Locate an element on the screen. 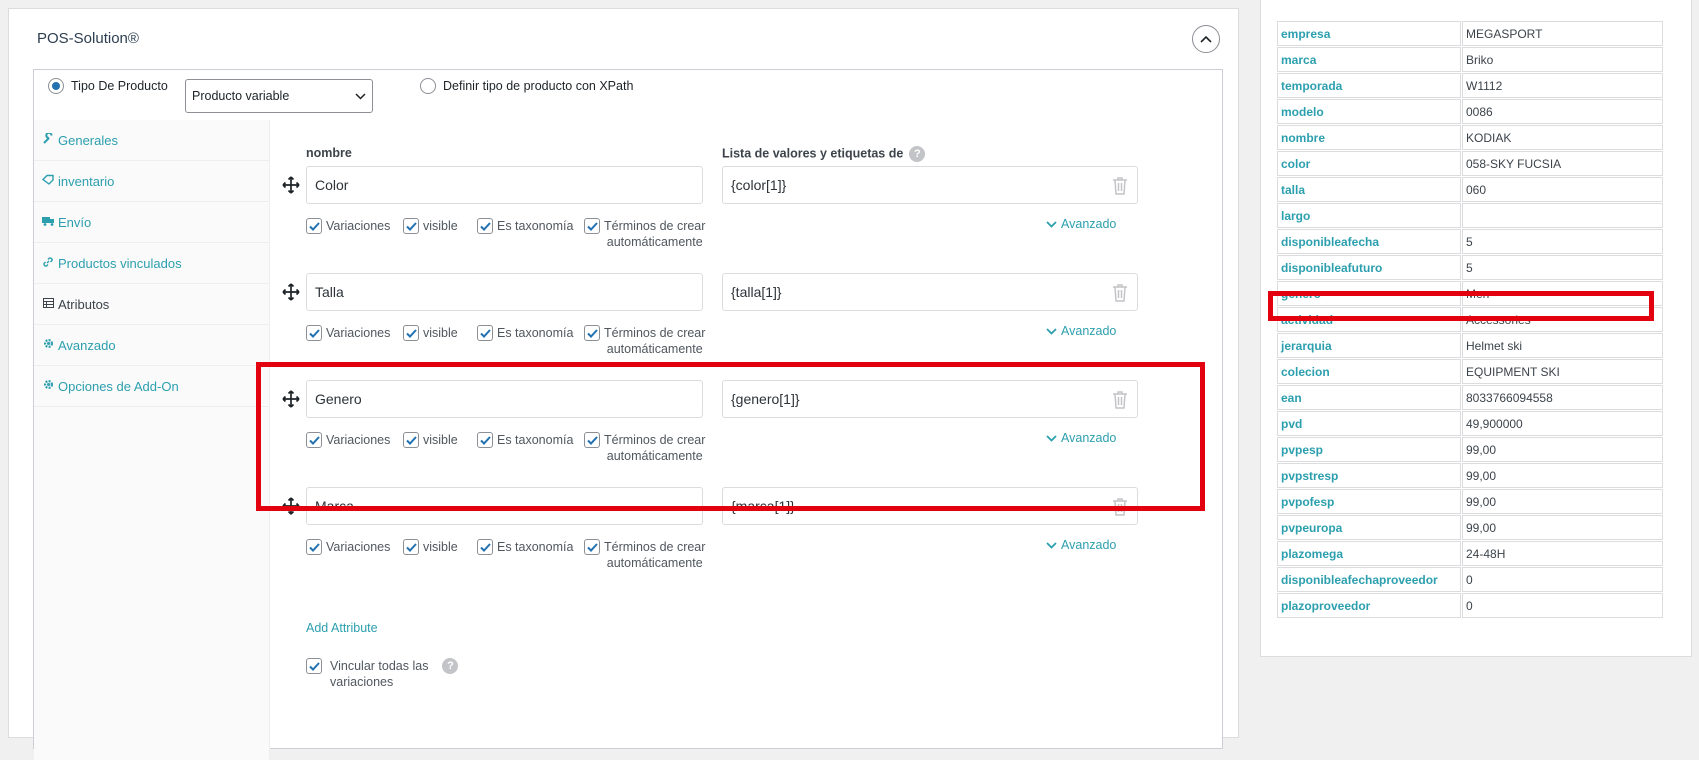 This screenshot has height=760, width=1699. link-all-variations-row: Vincular todas las variaciones ? is located at coordinates (382, 674).